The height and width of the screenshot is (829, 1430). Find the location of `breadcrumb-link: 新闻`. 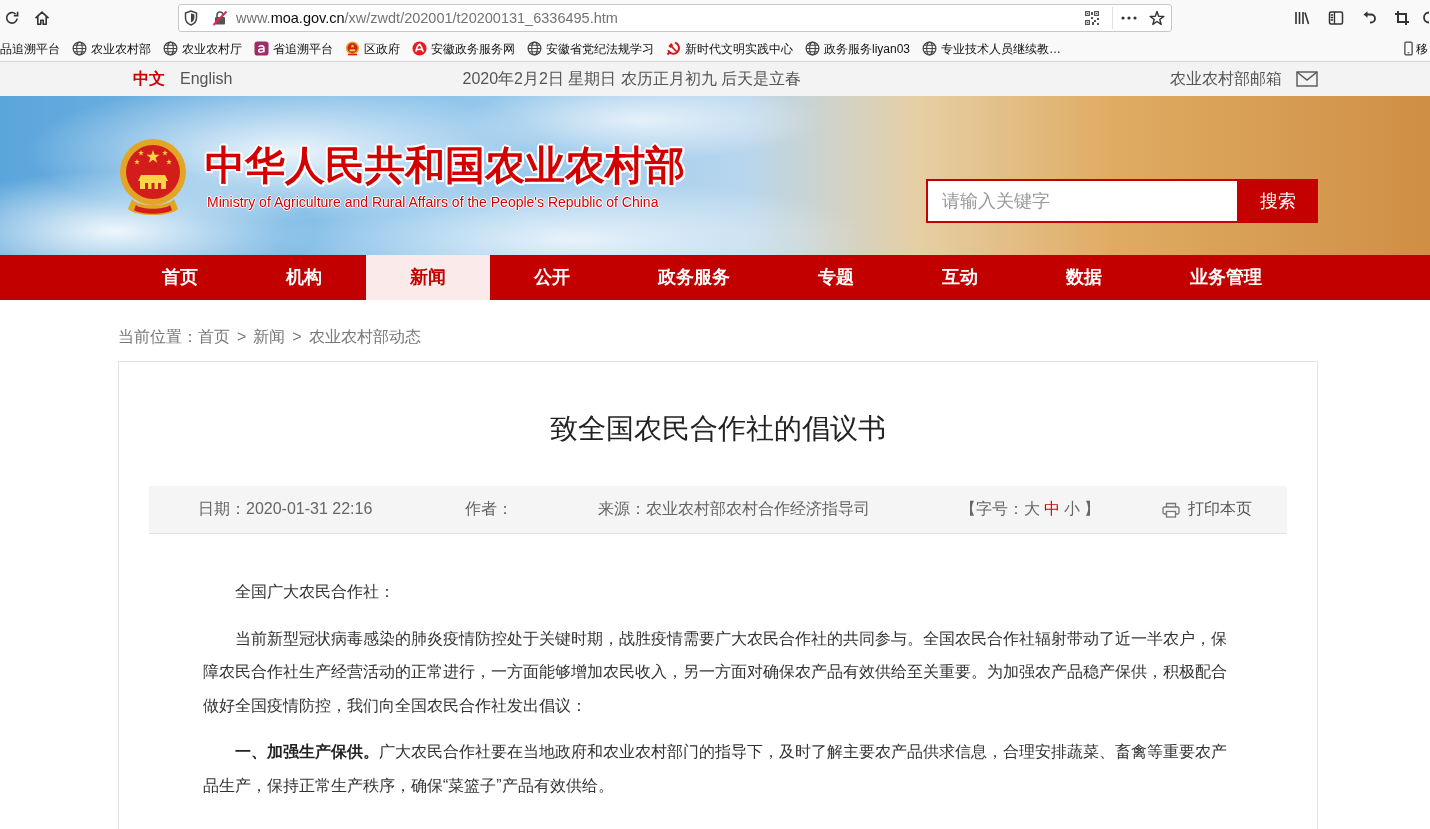

breadcrumb-link: 新闻 is located at coordinates (269, 344).